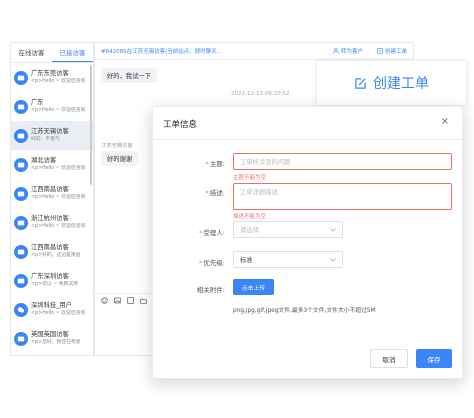 This screenshot has height=418, width=474. What do you see at coordinates (50, 334) in the screenshot?
I see `visitor-name: 英国英国访客` at bounding box center [50, 334].